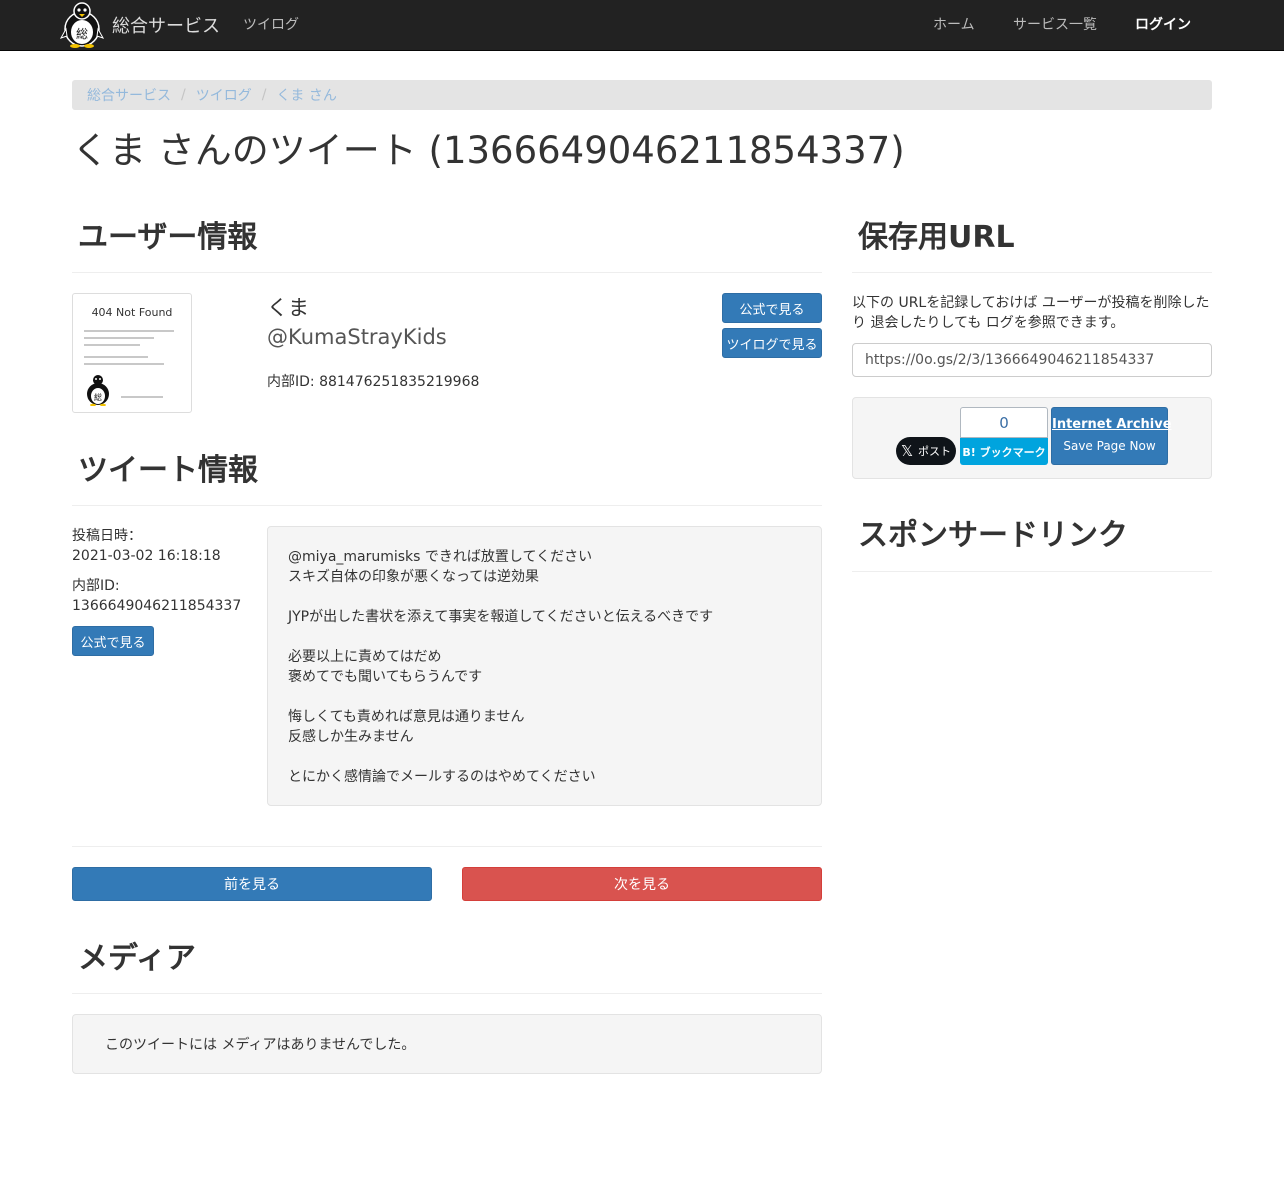 This screenshot has height=1184, width=1284. I want to click on media-empty-text: このツイートには メディアはありませんでした。, so click(260, 1045).